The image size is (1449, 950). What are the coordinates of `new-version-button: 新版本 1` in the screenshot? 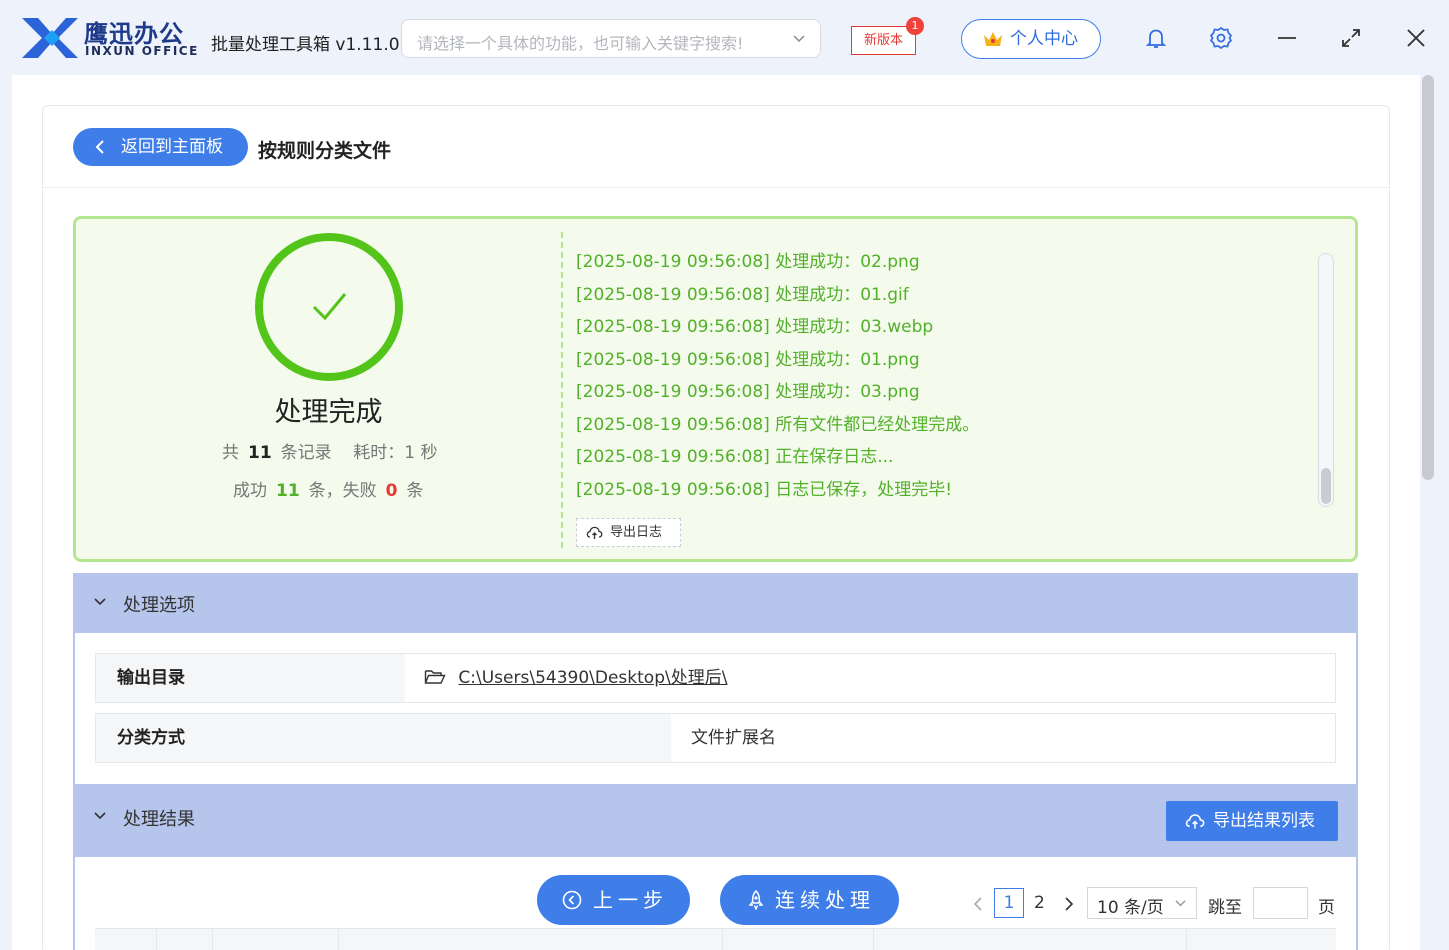 It's located at (887, 36).